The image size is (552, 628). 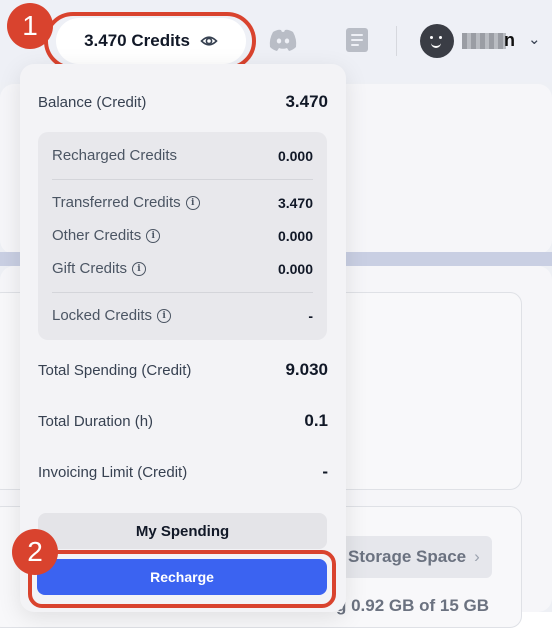 What do you see at coordinates (357, 40) in the screenshot?
I see `document-icon` at bounding box center [357, 40].